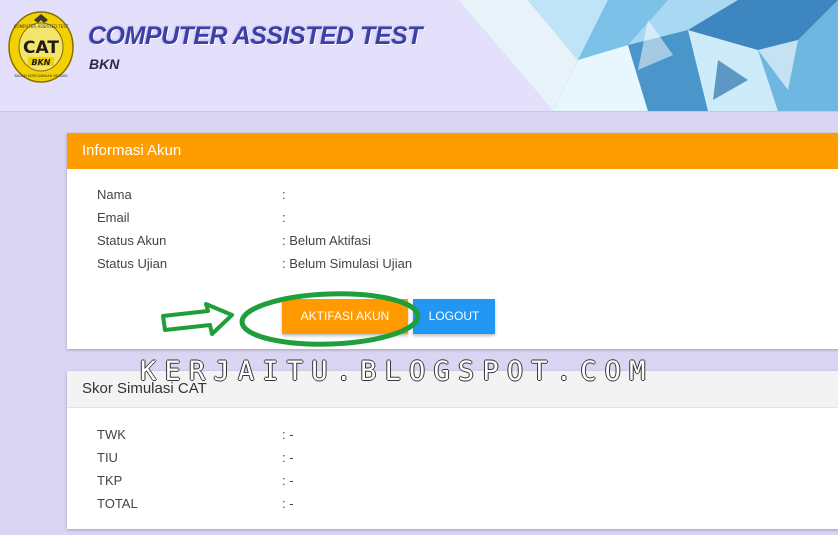 This screenshot has width=838, height=535. Describe the element at coordinates (255, 36) in the screenshot. I see `app-title: COMPUTER ASSISTED TEST` at that location.